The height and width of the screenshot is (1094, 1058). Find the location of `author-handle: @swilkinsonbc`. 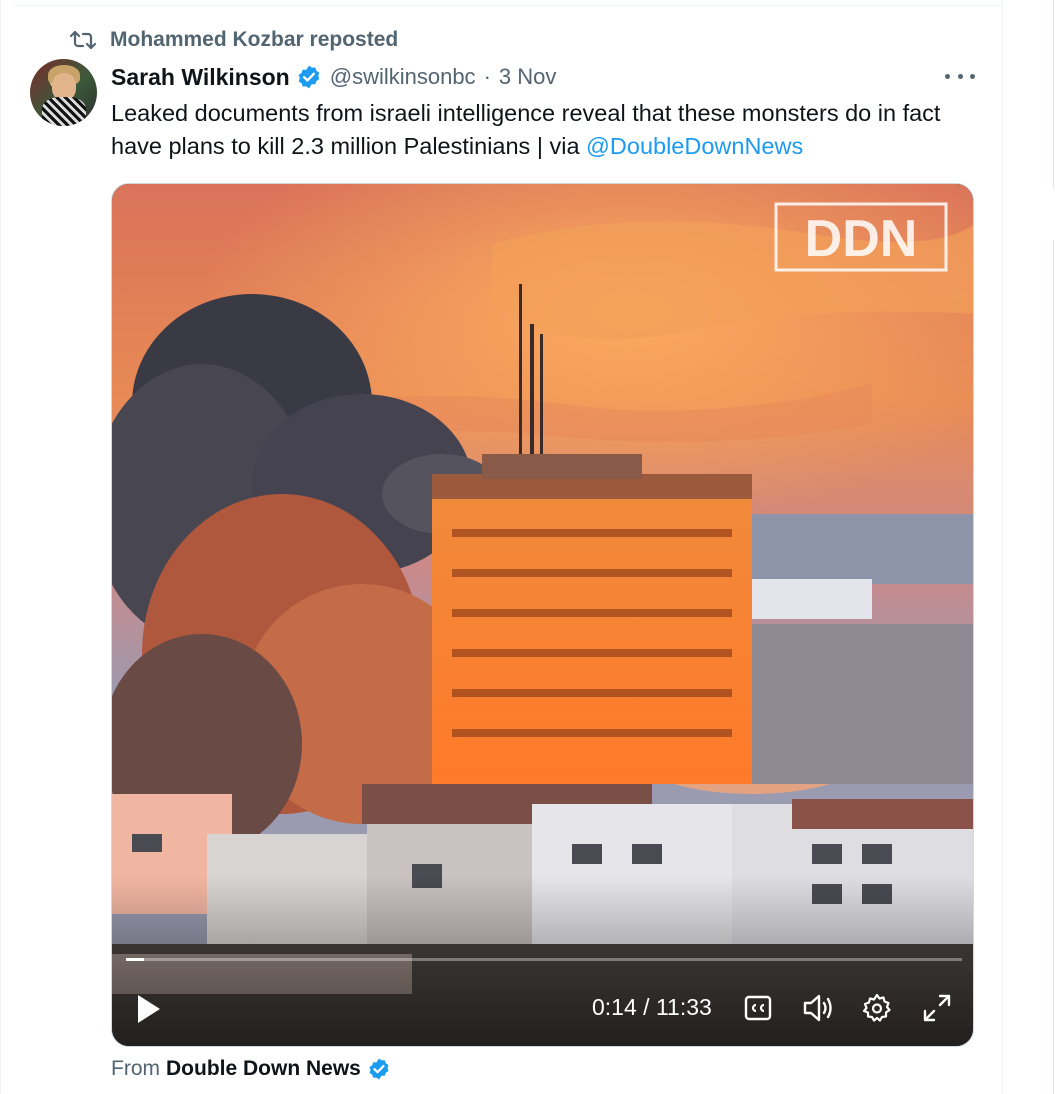

author-handle: @swilkinsonbc is located at coordinates (403, 77).